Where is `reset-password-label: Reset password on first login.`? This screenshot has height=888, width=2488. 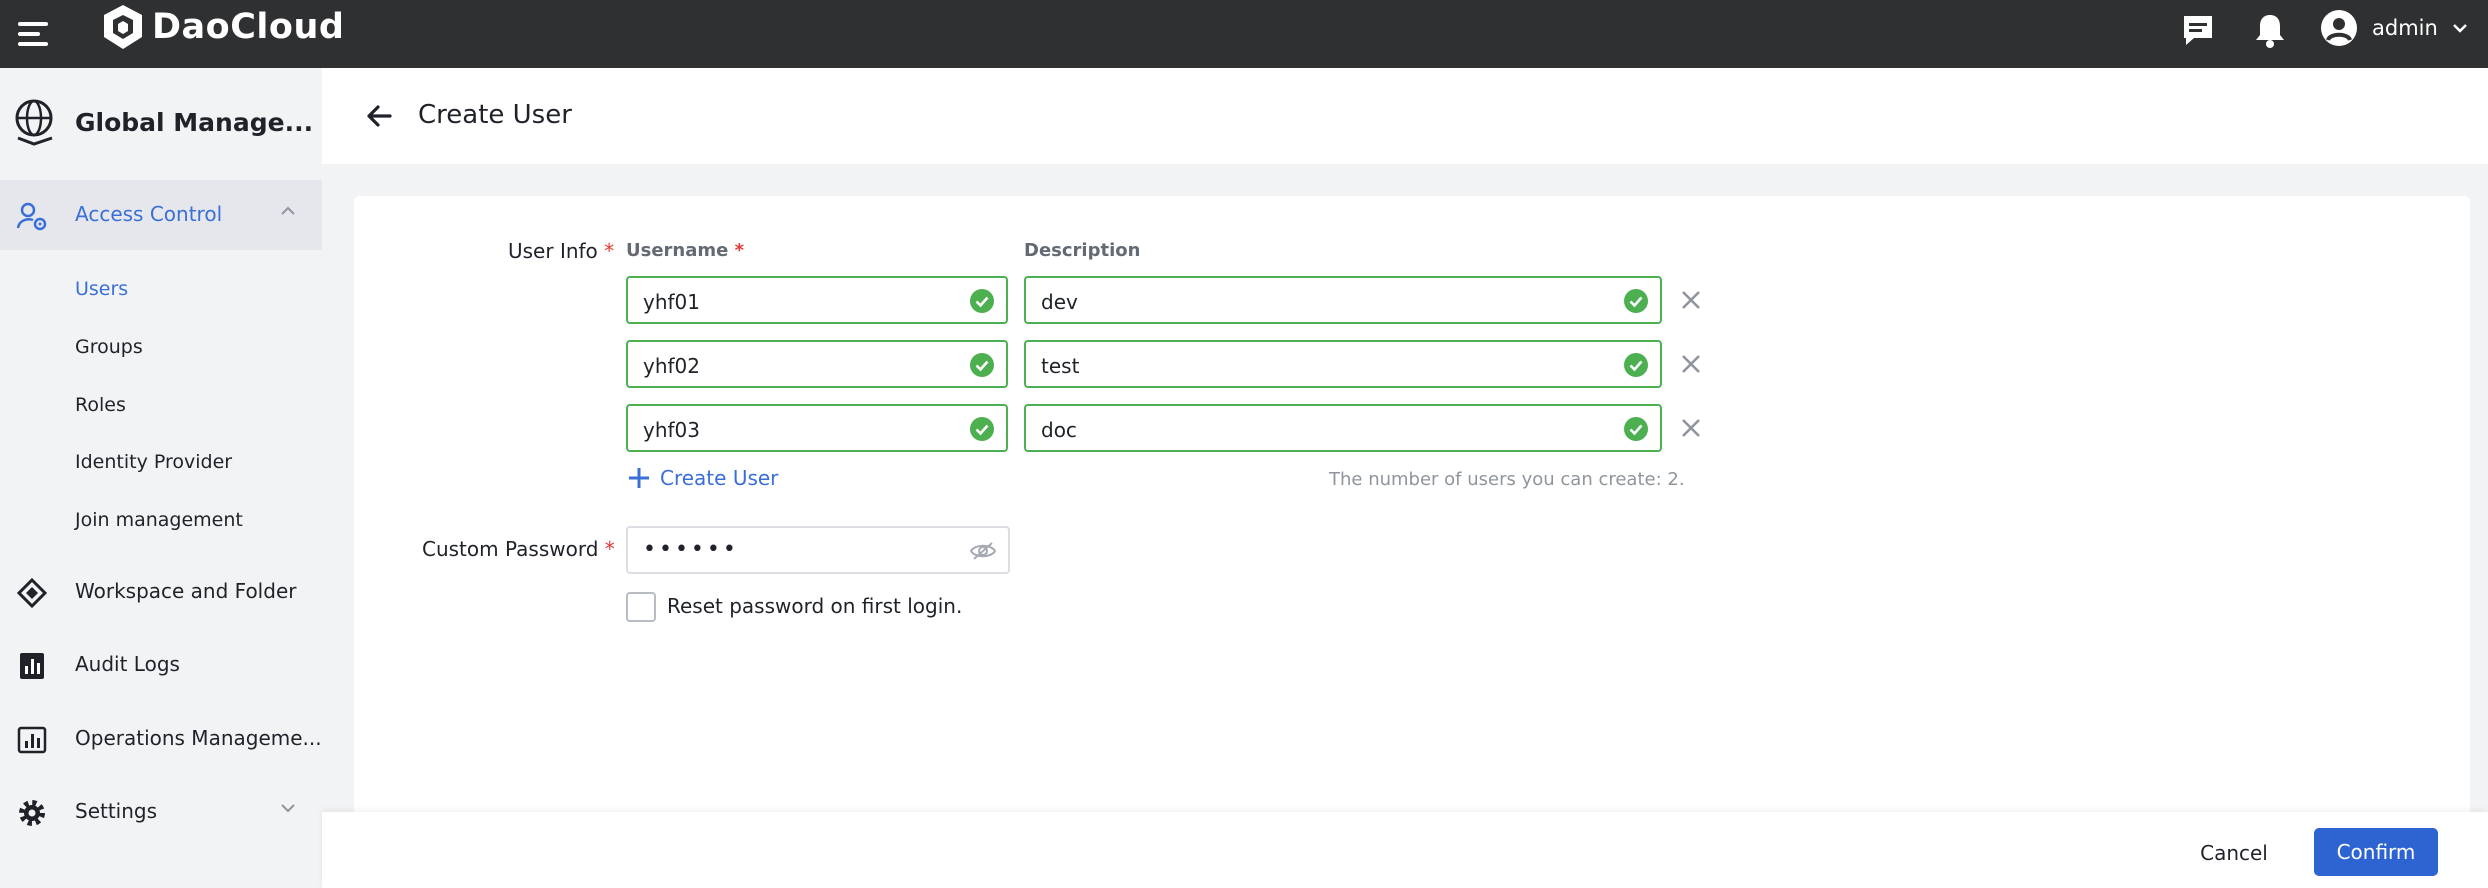
reset-password-label: Reset password on first login. is located at coordinates (814, 606).